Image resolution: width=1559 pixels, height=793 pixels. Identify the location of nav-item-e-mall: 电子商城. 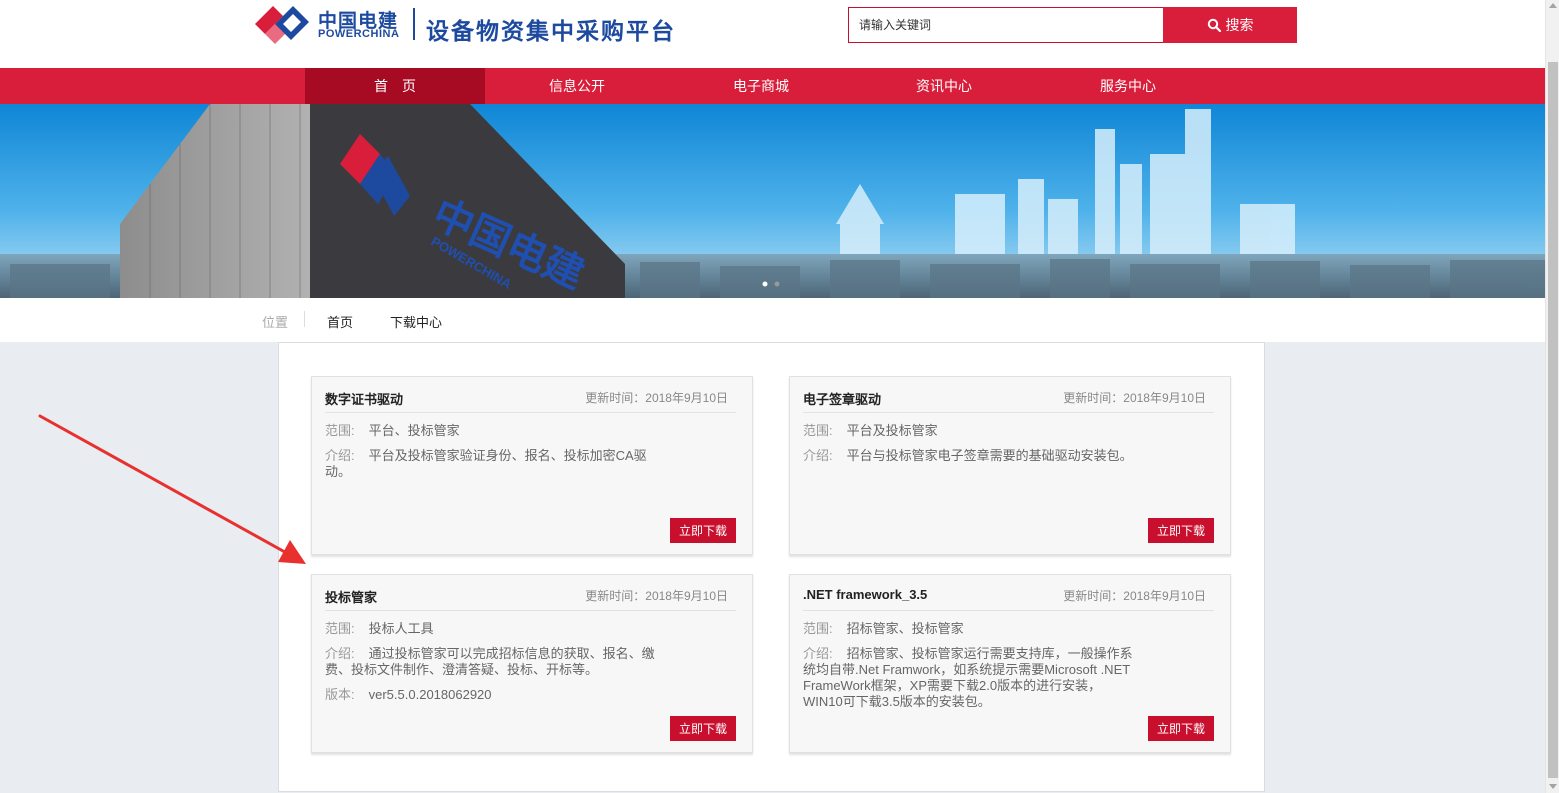
(761, 86).